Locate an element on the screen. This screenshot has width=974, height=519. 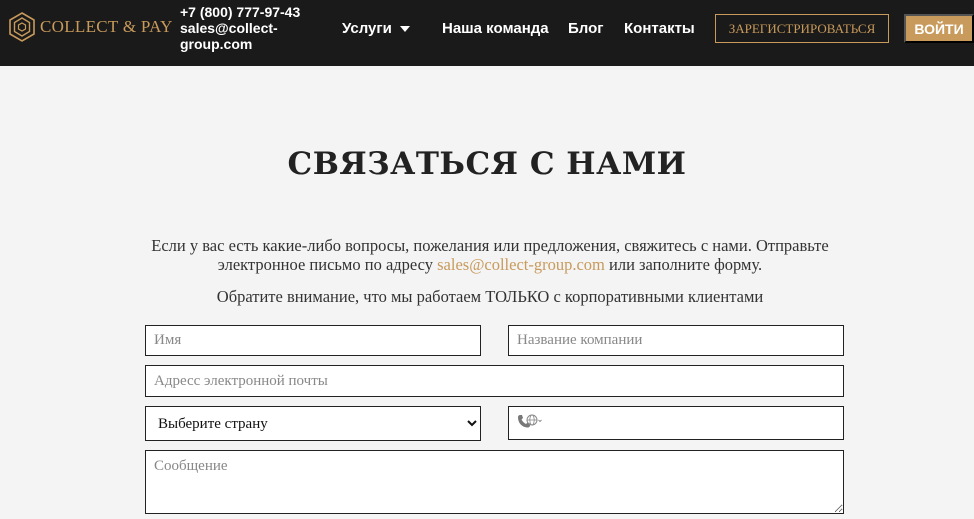
header-email-link-line1: sales@collect- is located at coordinates (240, 28).